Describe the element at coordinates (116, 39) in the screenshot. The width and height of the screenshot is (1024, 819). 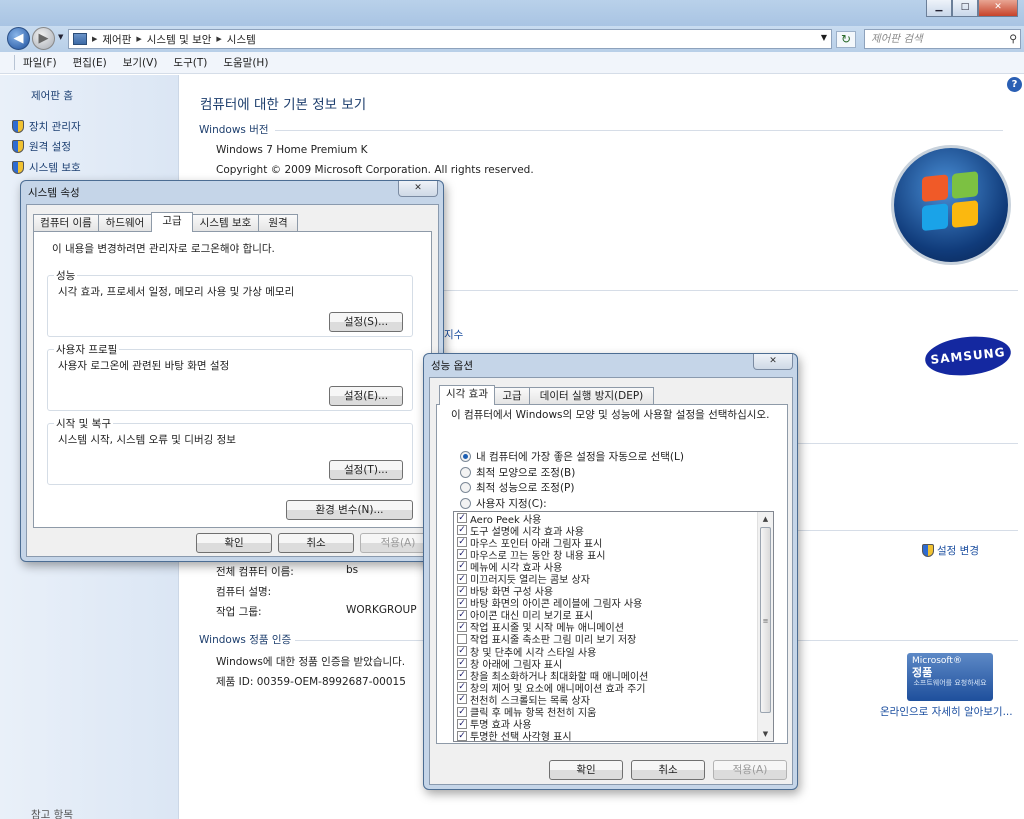
I see `breadcrumb-item: 제어판` at that location.